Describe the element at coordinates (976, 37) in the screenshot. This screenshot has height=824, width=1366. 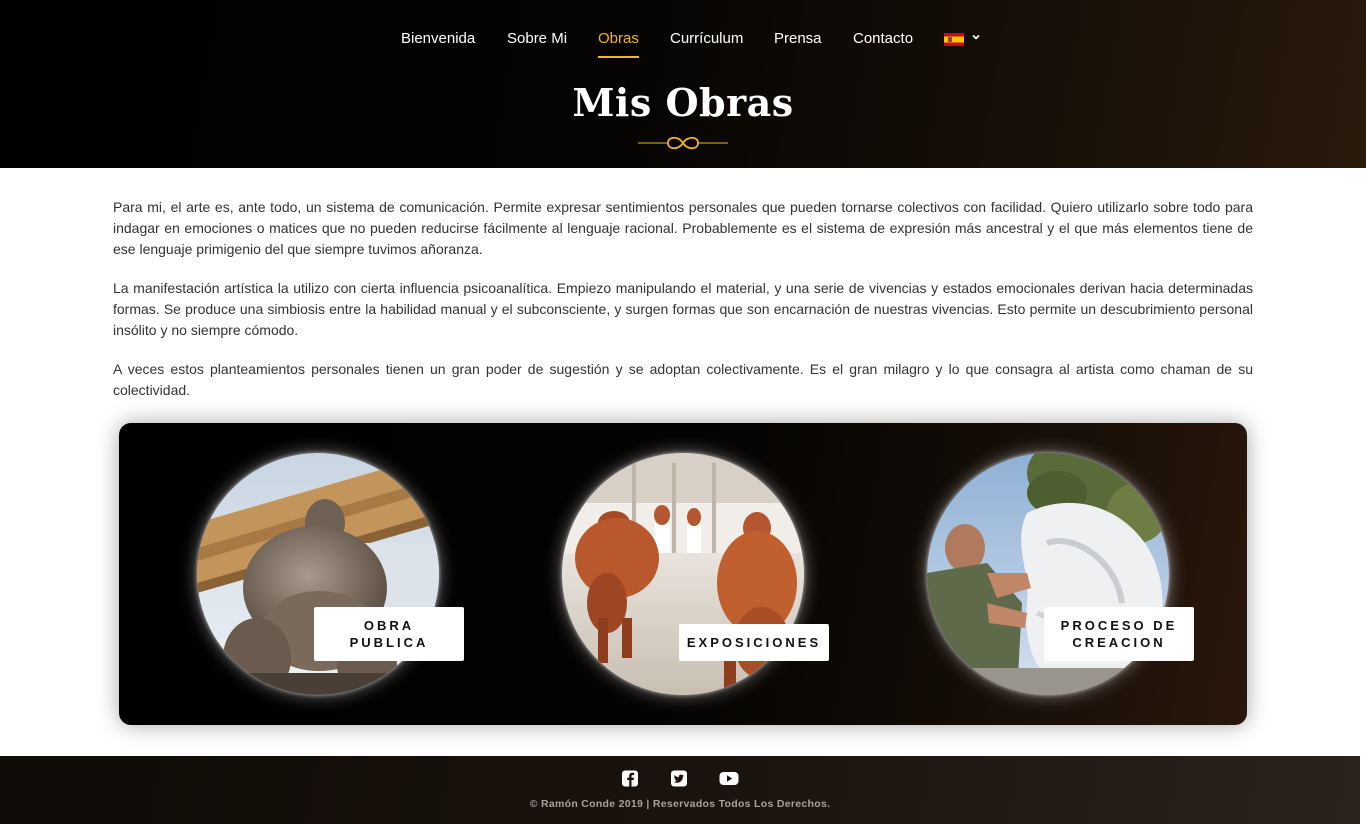
I see `chevron-down-icon` at that location.